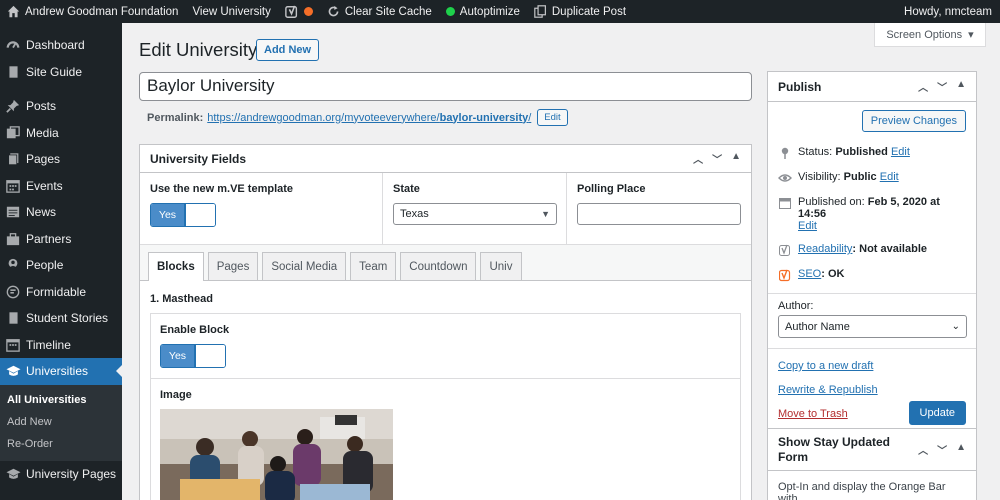 This screenshot has height=500, width=1000. What do you see at coordinates (299, 11) in the screenshot?
I see `adminbar-yoast` at bounding box center [299, 11].